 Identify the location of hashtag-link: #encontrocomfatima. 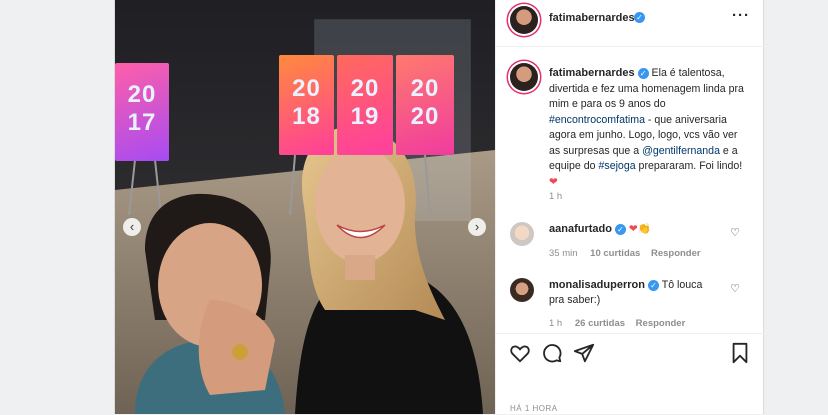
(597, 120).